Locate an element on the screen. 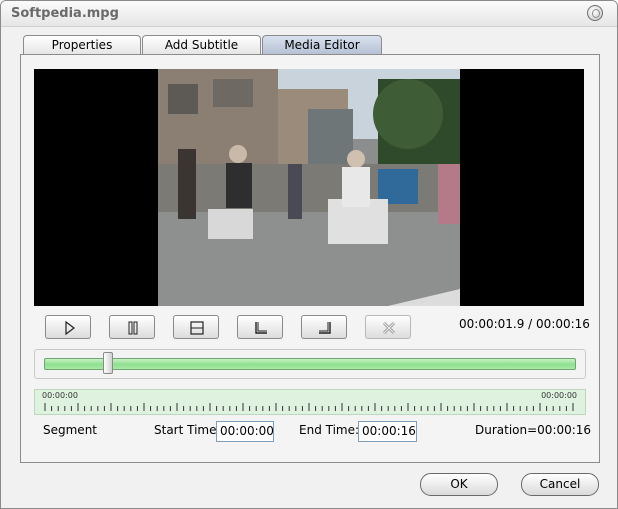  cancel-button-label: Cancel is located at coordinates (560, 484).